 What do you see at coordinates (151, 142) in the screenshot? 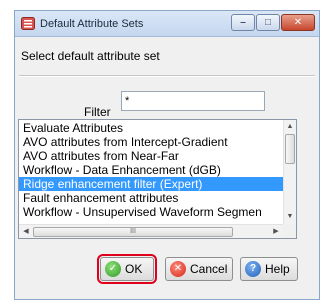
I see `list-item: AVO attributes from Intercept-Gradient` at bounding box center [151, 142].